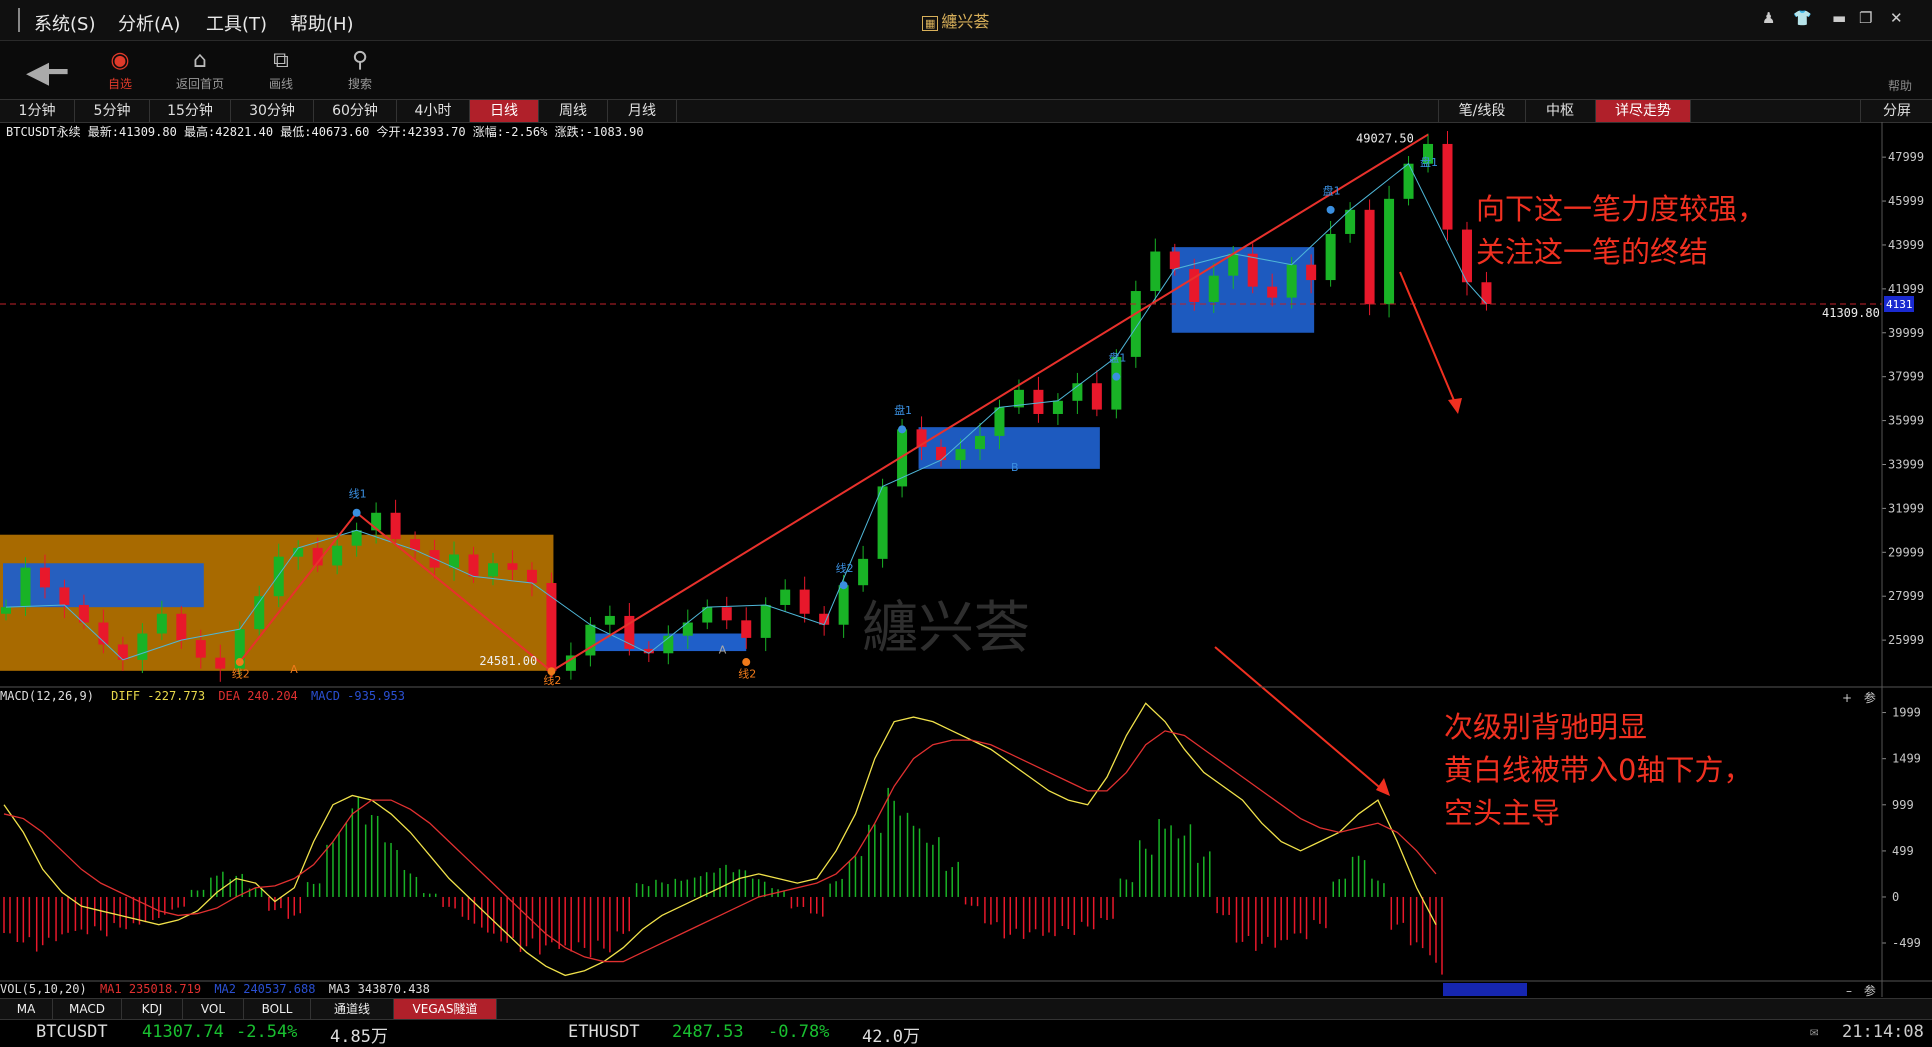 This screenshot has height=1047, width=1932. What do you see at coordinates (504, 111) in the screenshot?
I see `period-tab-daily: 日线` at bounding box center [504, 111].